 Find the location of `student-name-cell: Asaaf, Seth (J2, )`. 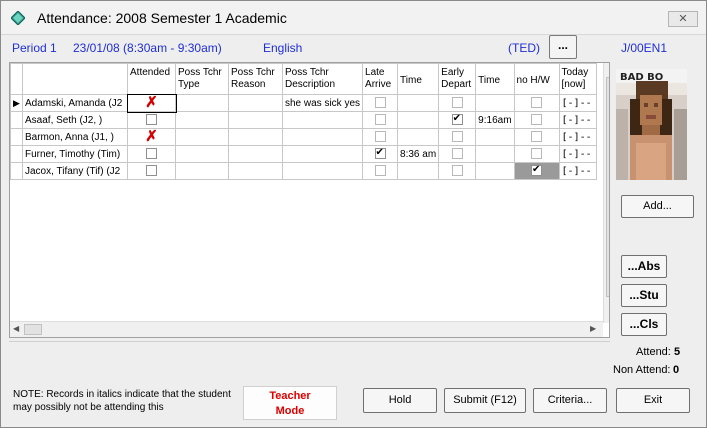

student-name-cell: Asaaf, Seth (J2, ) is located at coordinates (75, 120).